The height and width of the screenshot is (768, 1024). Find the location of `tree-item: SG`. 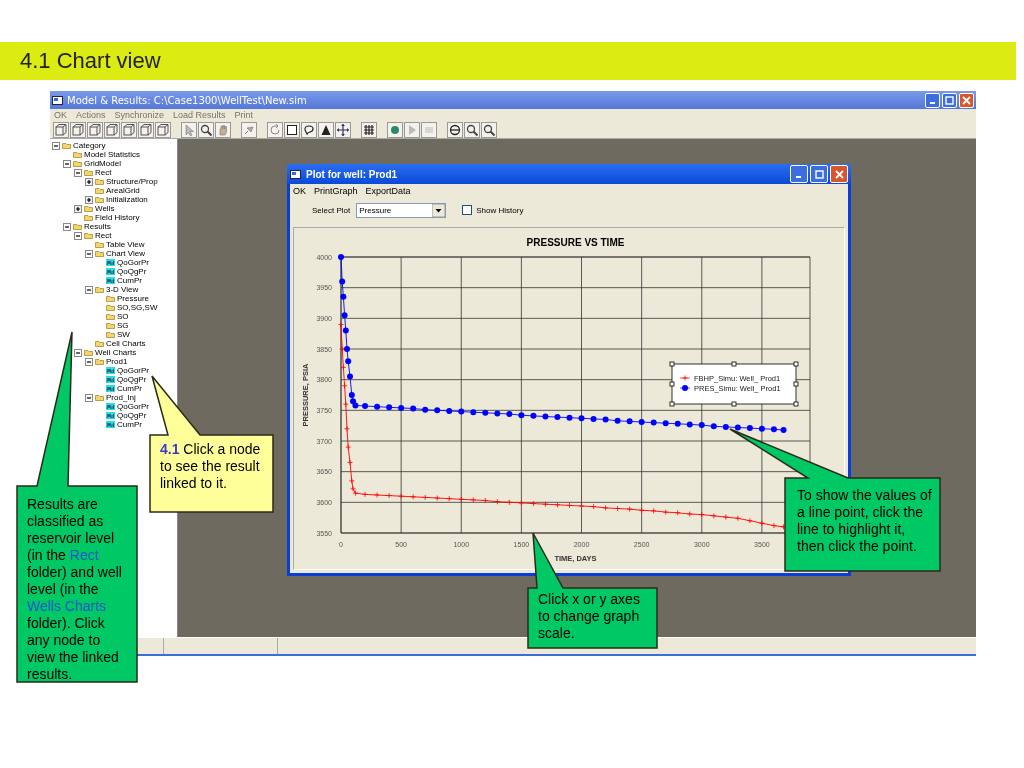

tree-item: SG is located at coordinates (123, 325).